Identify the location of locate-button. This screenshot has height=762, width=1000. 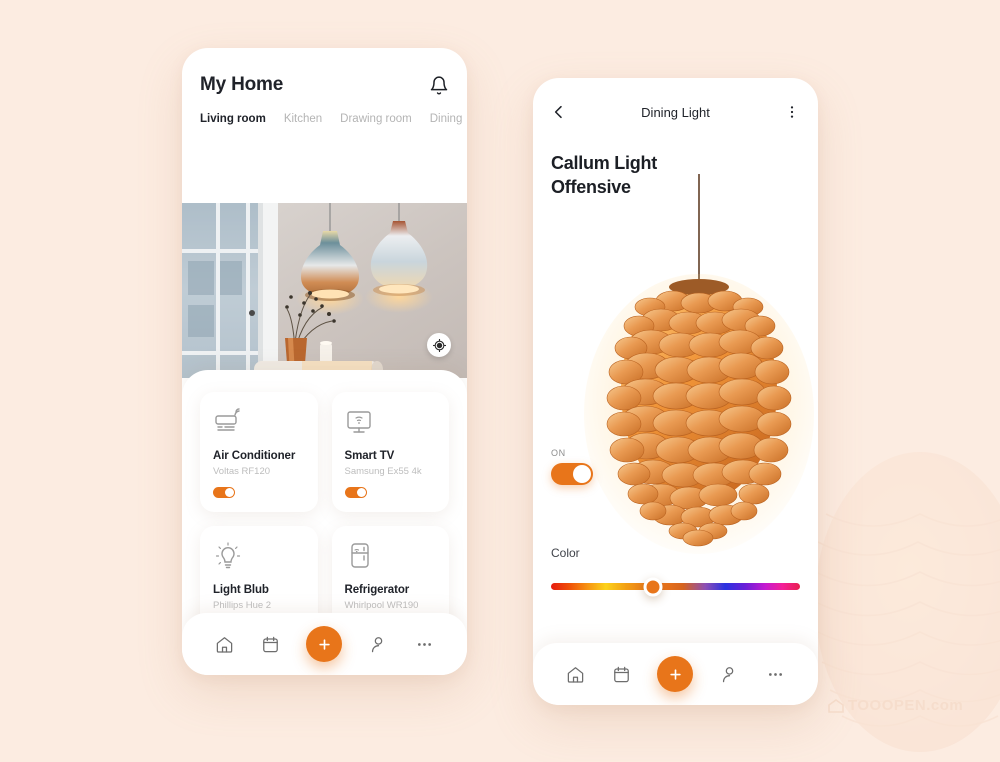
(439, 345).